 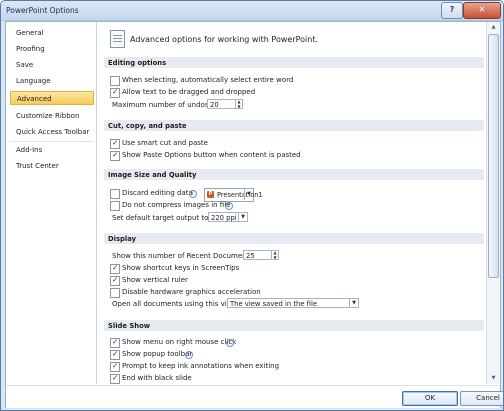 I want to click on open-view-dropdown: The view saved in the file ▼, so click(x=293, y=303).